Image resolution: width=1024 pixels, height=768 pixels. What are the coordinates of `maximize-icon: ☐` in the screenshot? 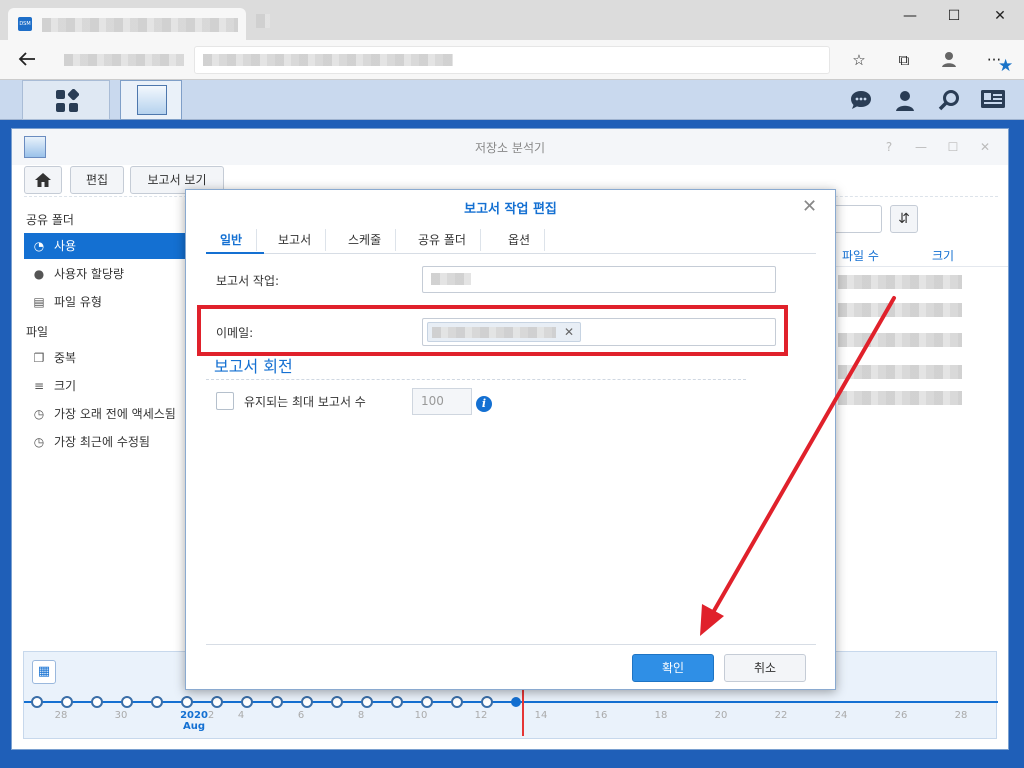 It's located at (953, 147).